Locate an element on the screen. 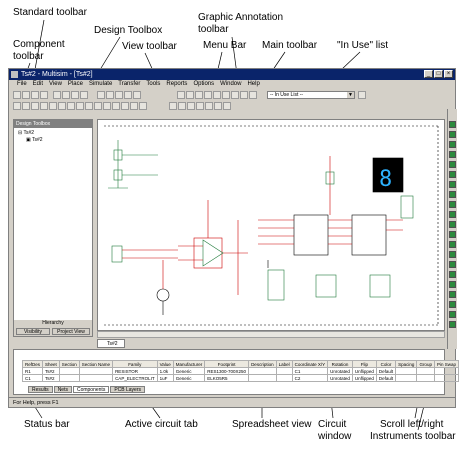 This screenshot has height=459, width=474. horizontal-scrollbar is located at coordinates (271, 334).